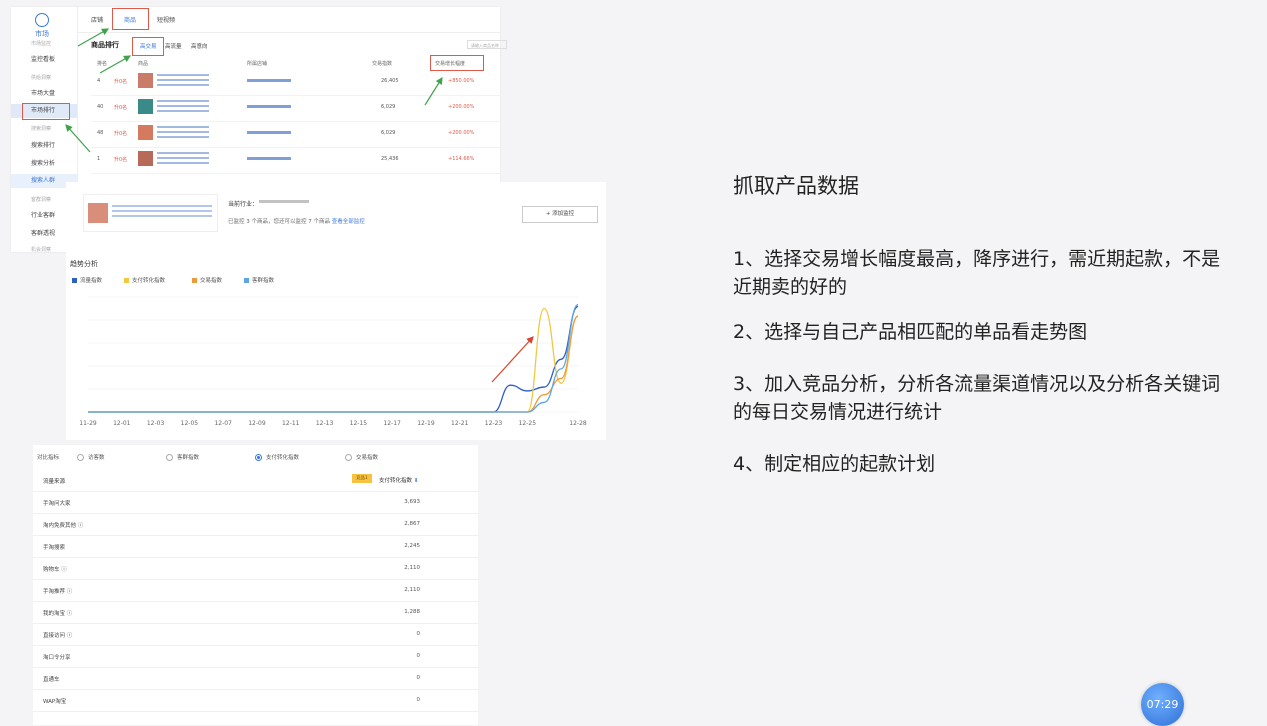 Image resolution: width=1267 pixels, height=726 pixels. I want to click on x-tick-label: 12-17, so click(392, 423).